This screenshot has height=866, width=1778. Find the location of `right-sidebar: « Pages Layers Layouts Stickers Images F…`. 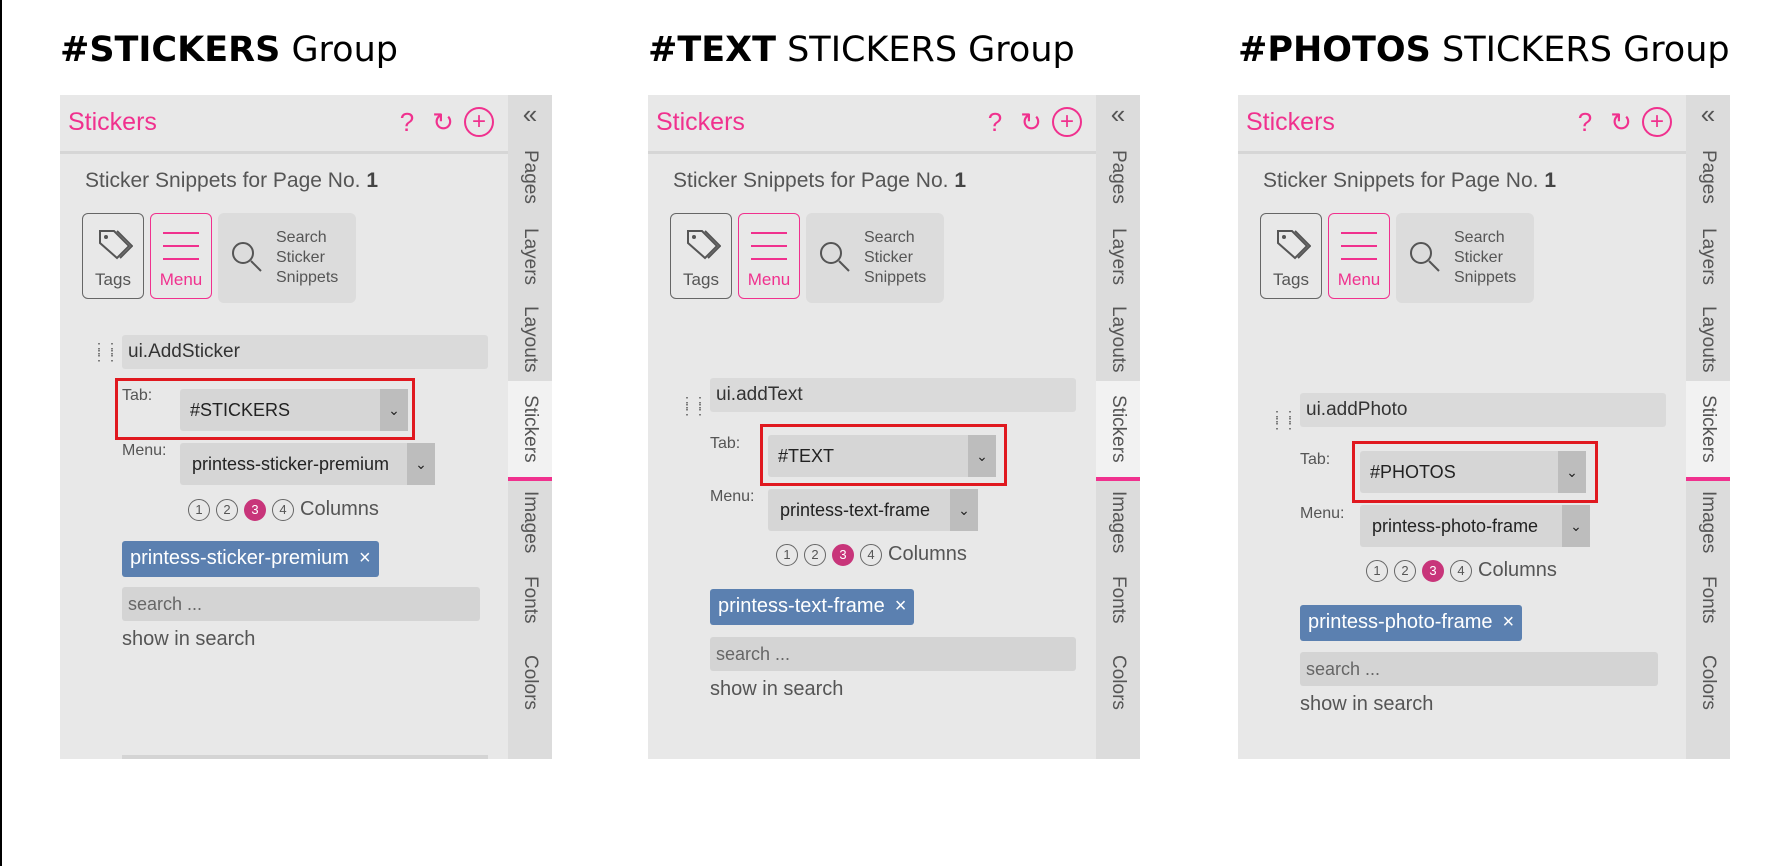

right-sidebar: « Pages Layers Layouts Stickers Images F… is located at coordinates (1118, 427).